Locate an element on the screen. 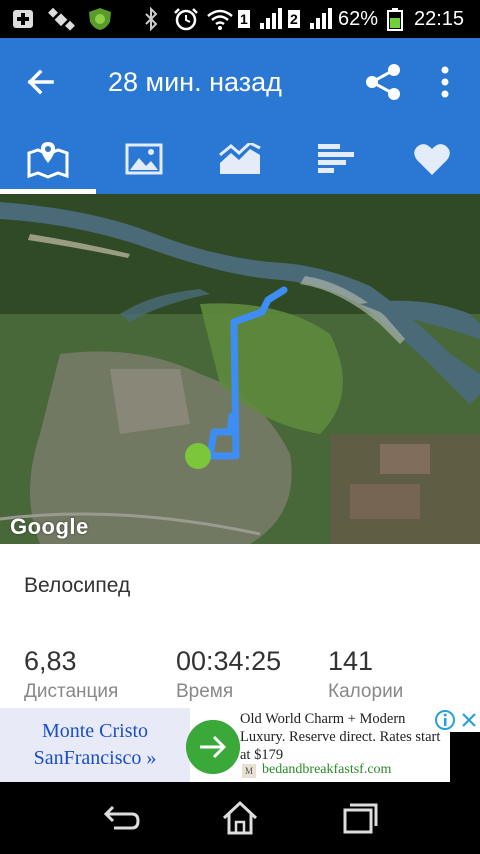 The height and width of the screenshot is (854, 480). ad-info-icon is located at coordinates (445, 720).